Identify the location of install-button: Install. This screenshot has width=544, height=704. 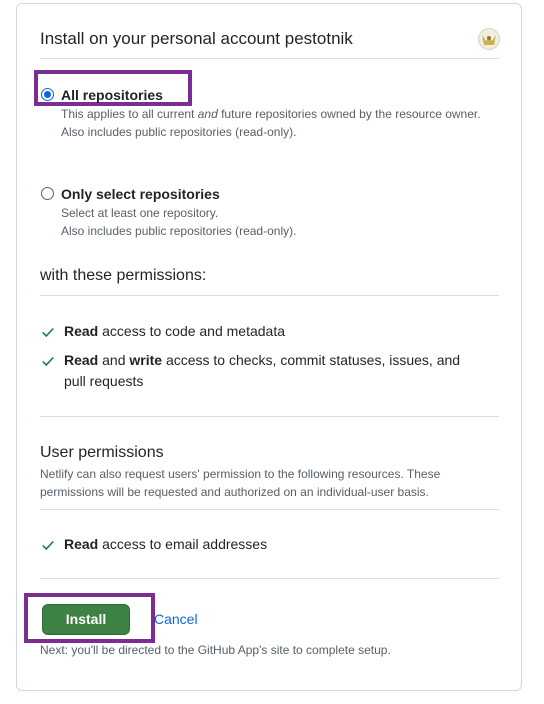
(86, 619).